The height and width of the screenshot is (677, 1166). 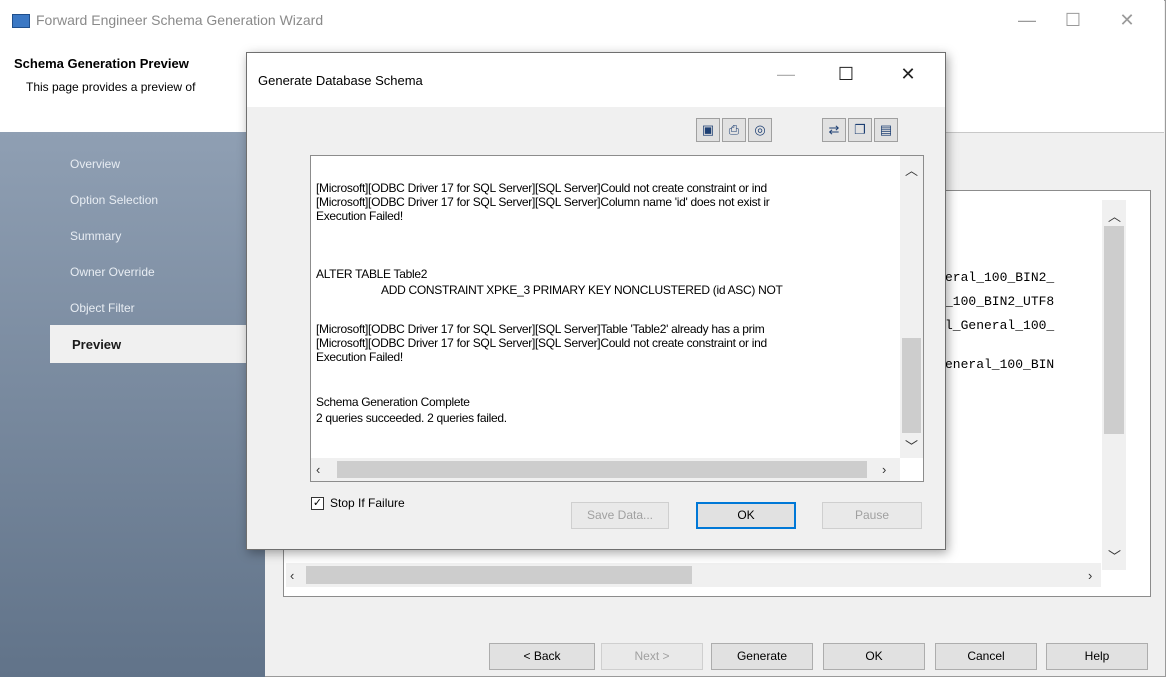 I want to click on find-icon: ◎, so click(x=760, y=130).